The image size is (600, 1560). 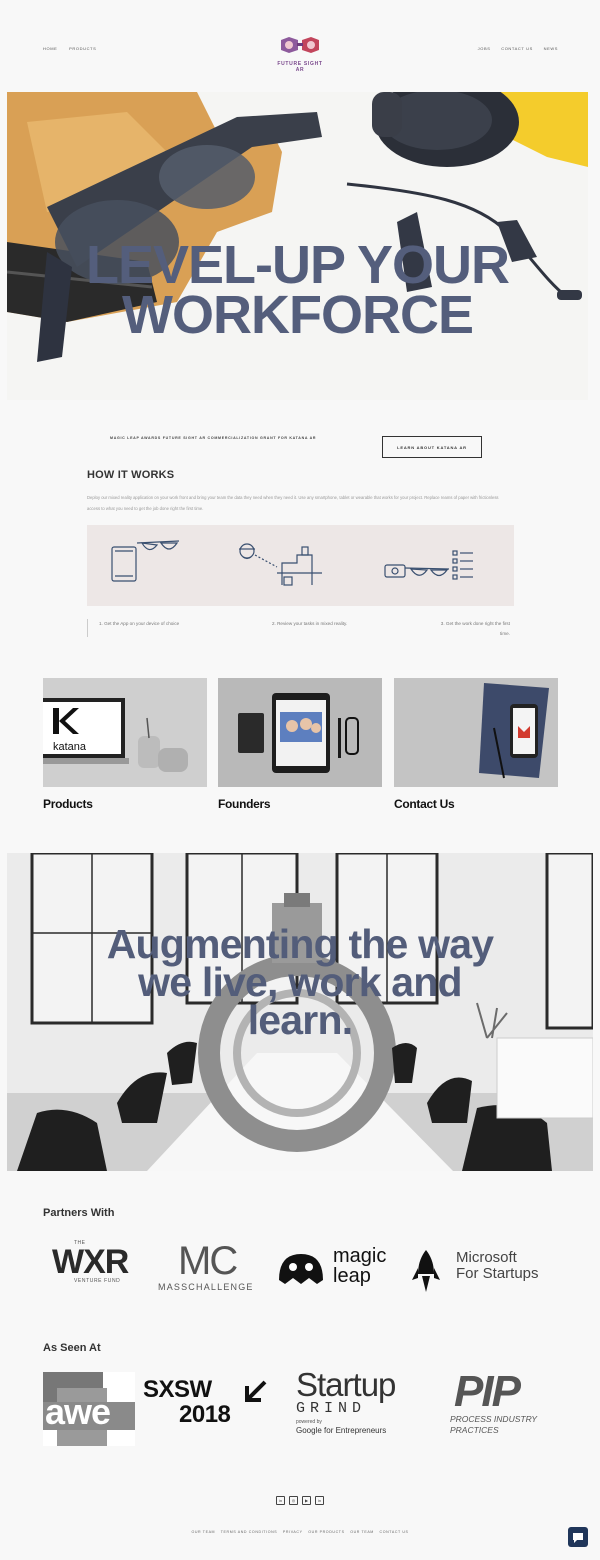 What do you see at coordinates (346, 1384) in the screenshot?
I see `startup-text: Startup` at bounding box center [346, 1384].